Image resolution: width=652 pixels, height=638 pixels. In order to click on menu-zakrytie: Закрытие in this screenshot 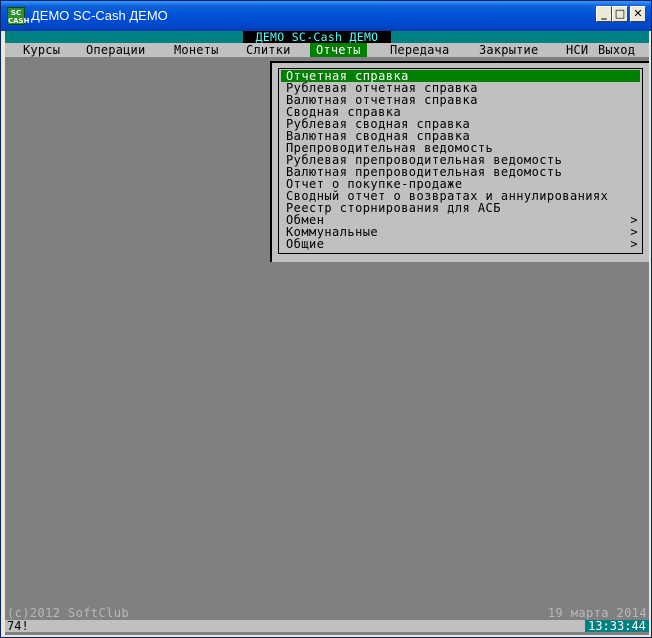, I will do `click(508, 50)`.